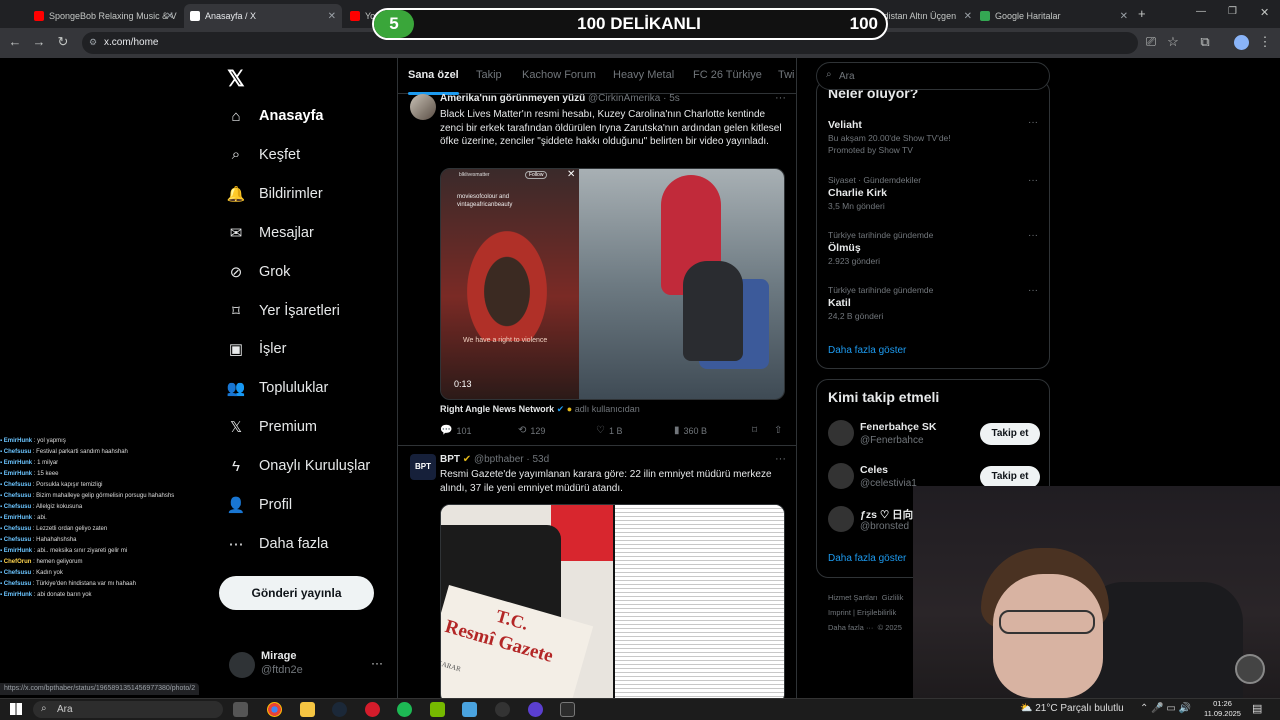  What do you see at coordinates (437, 709) in the screenshot?
I see `nvidia-icon` at bounding box center [437, 709].